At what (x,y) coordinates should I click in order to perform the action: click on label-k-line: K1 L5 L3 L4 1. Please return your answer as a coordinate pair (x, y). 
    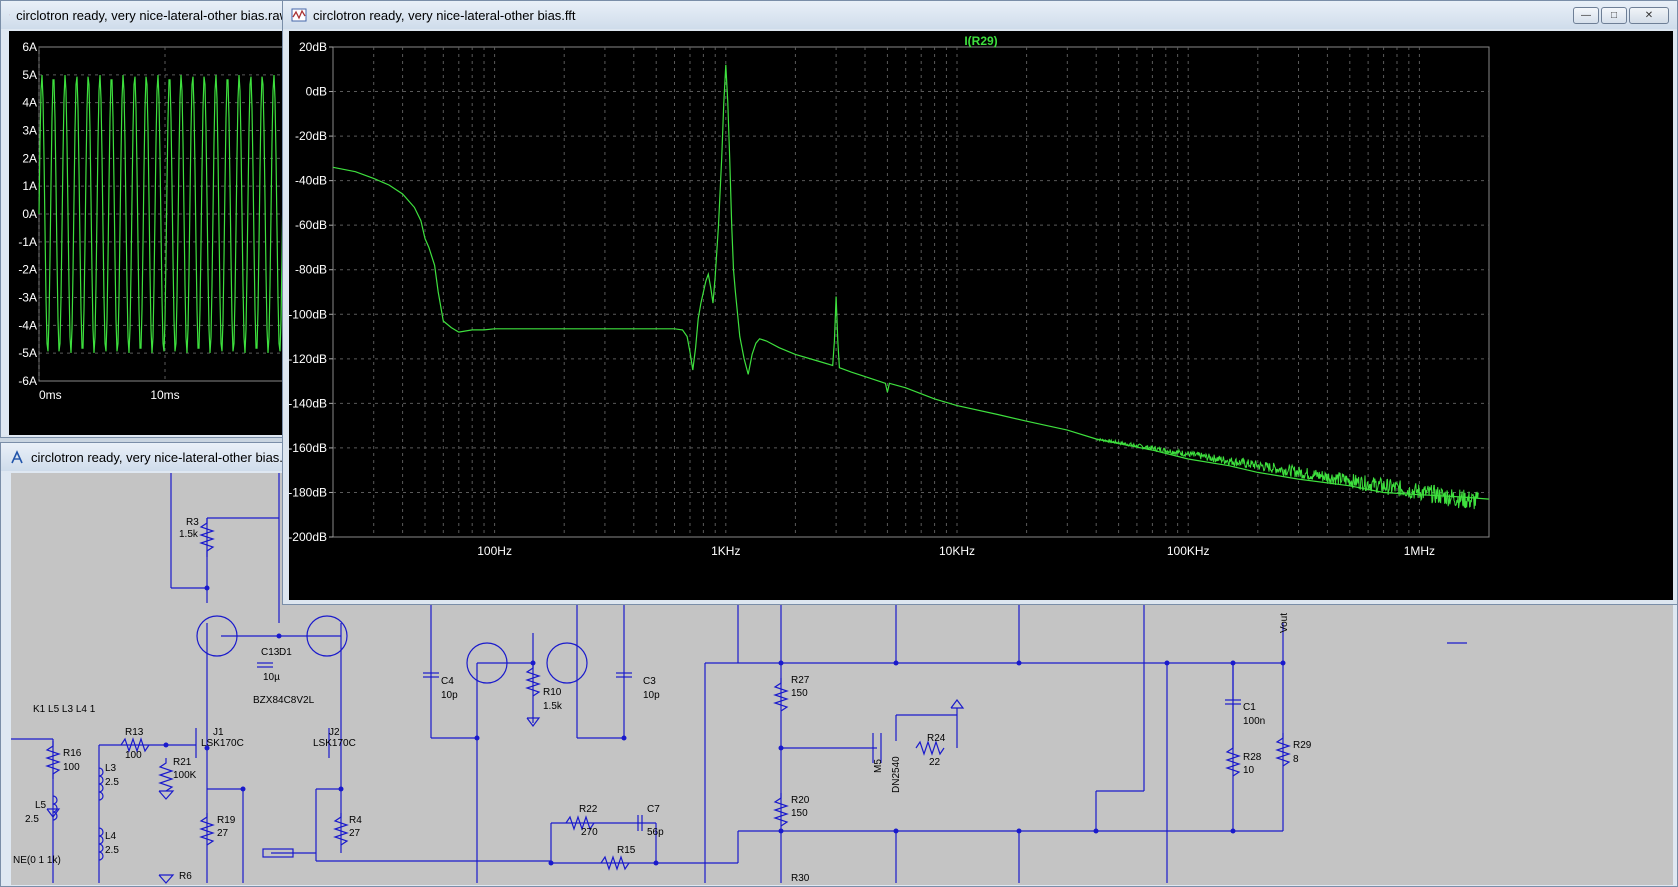
    Looking at the image, I should click on (64, 709).